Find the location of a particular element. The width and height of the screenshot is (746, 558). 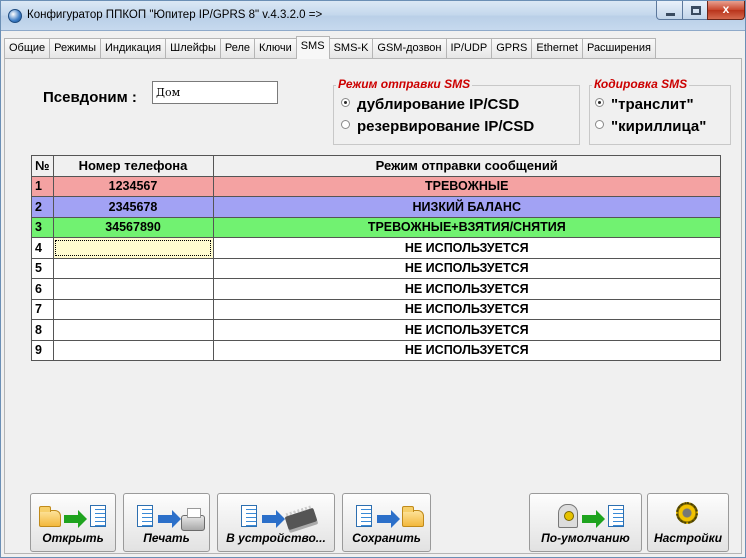

tab-loops: Шлейфы is located at coordinates (193, 48).